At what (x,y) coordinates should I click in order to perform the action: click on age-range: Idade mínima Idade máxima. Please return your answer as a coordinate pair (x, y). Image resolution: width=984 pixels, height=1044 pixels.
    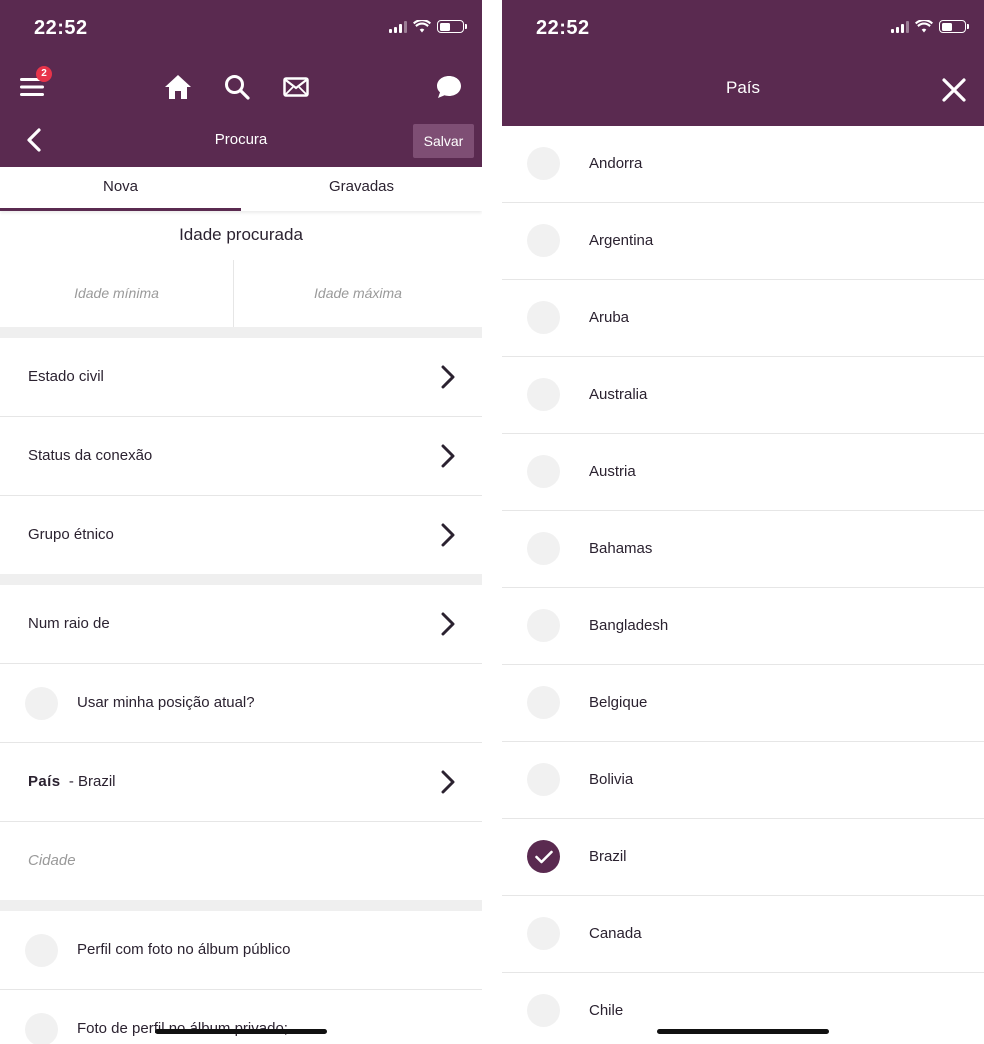
    Looking at the image, I should click on (241, 293).